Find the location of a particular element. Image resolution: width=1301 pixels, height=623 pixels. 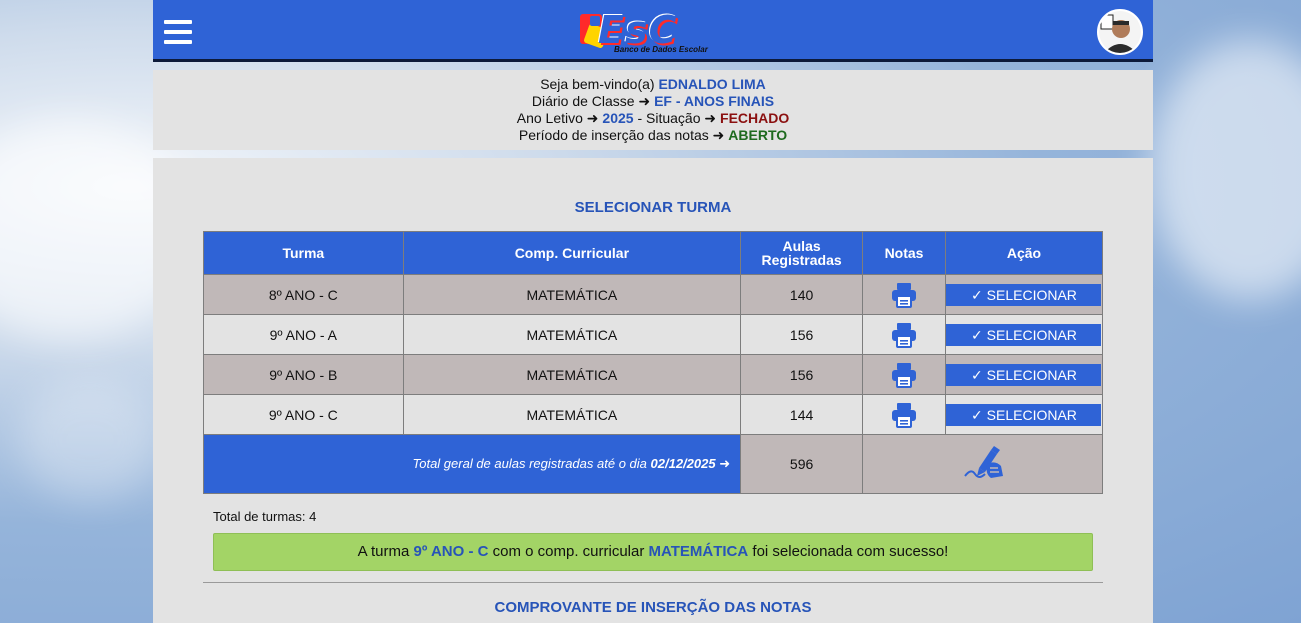

user-avatar is located at coordinates (1120, 32).